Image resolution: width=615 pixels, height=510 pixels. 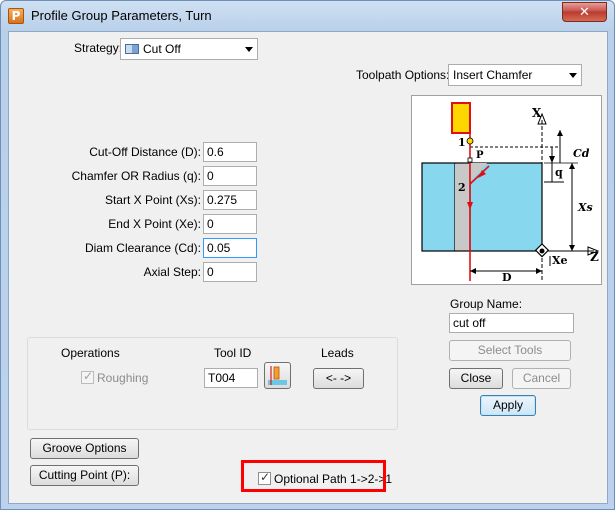 What do you see at coordinates (123, 378) in the screenshot?
I see `roughing-label: Roughing` at bounding box center [123, 378].